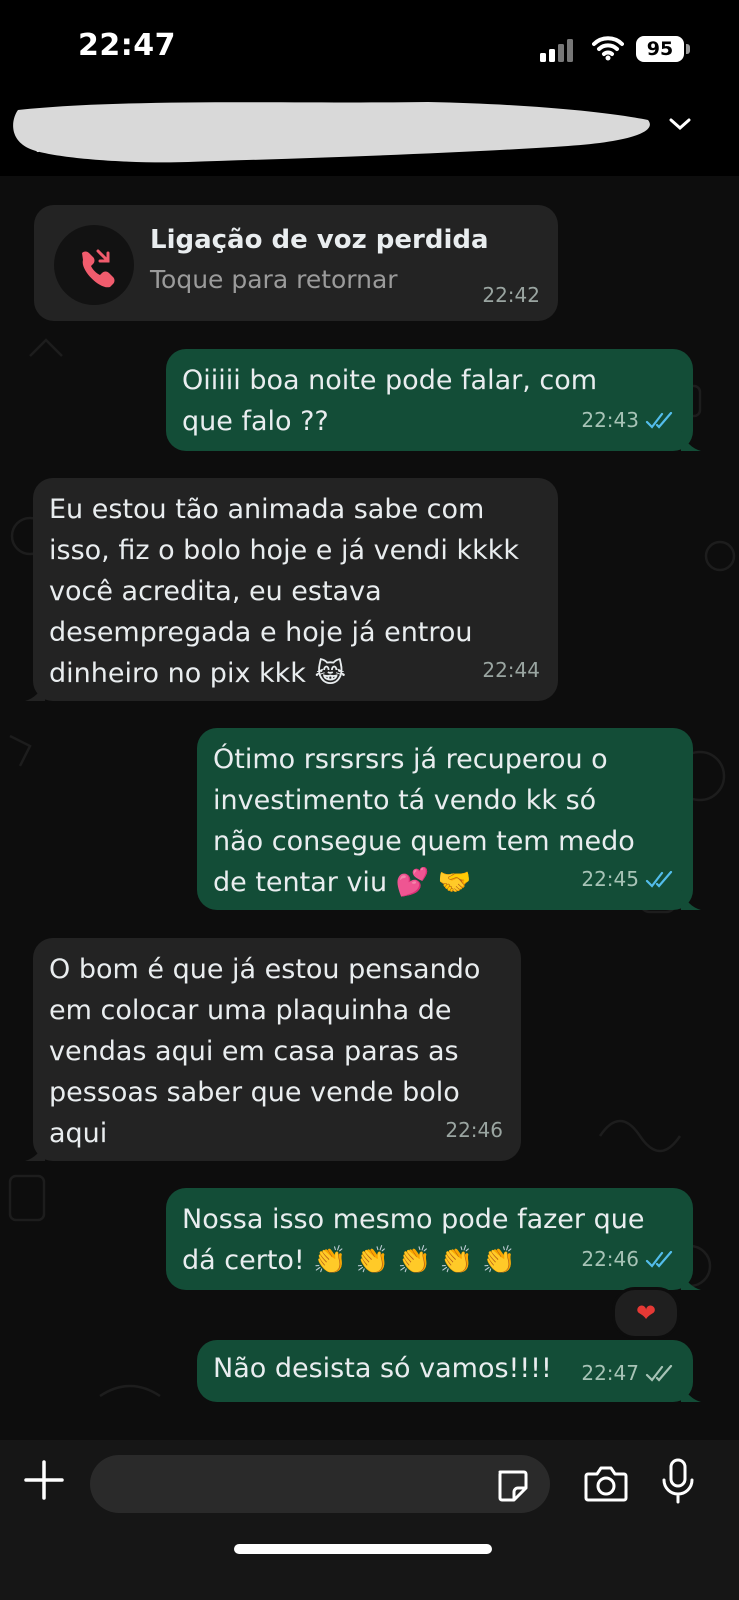 This screenshot has width=739, height=1600. What do you see at coordinates (44, 1480) in the screenshot?
I see `plus-icon` at bounding box center [44, 1480].